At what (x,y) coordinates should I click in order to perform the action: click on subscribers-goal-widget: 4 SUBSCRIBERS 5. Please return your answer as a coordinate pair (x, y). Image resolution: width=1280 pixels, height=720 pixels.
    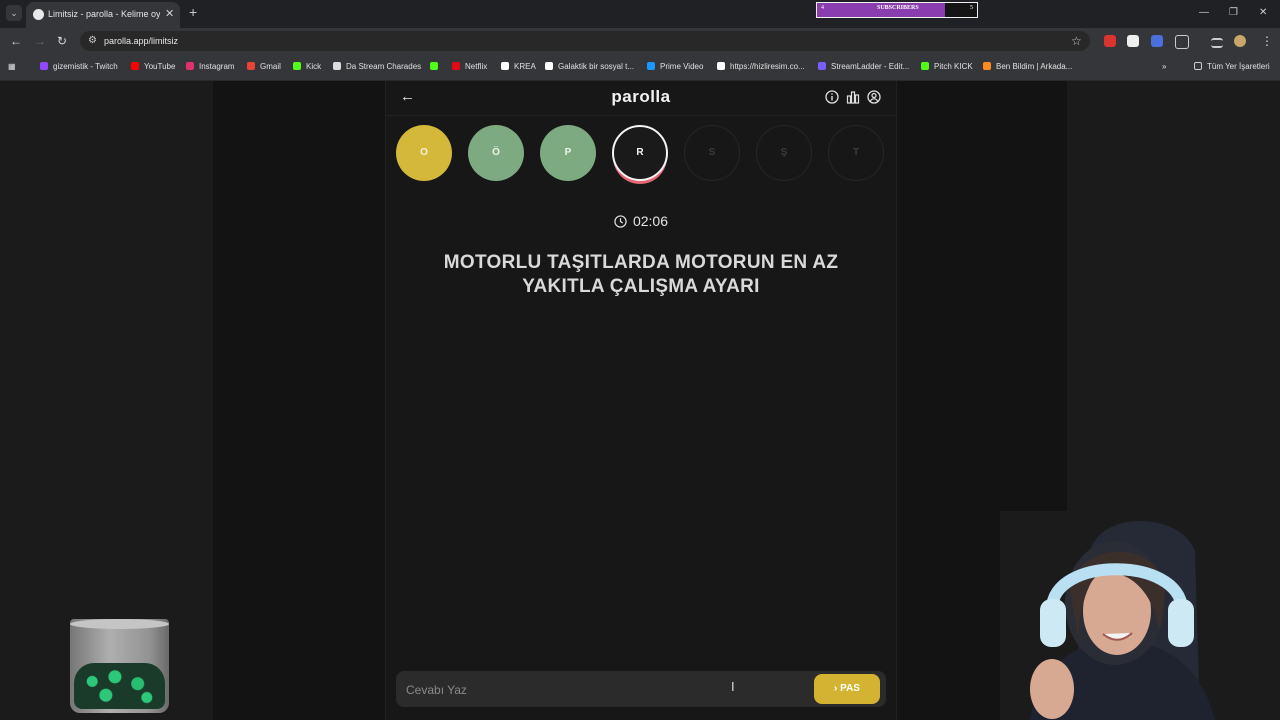
    Looking at the image, I should click on (897, 10).